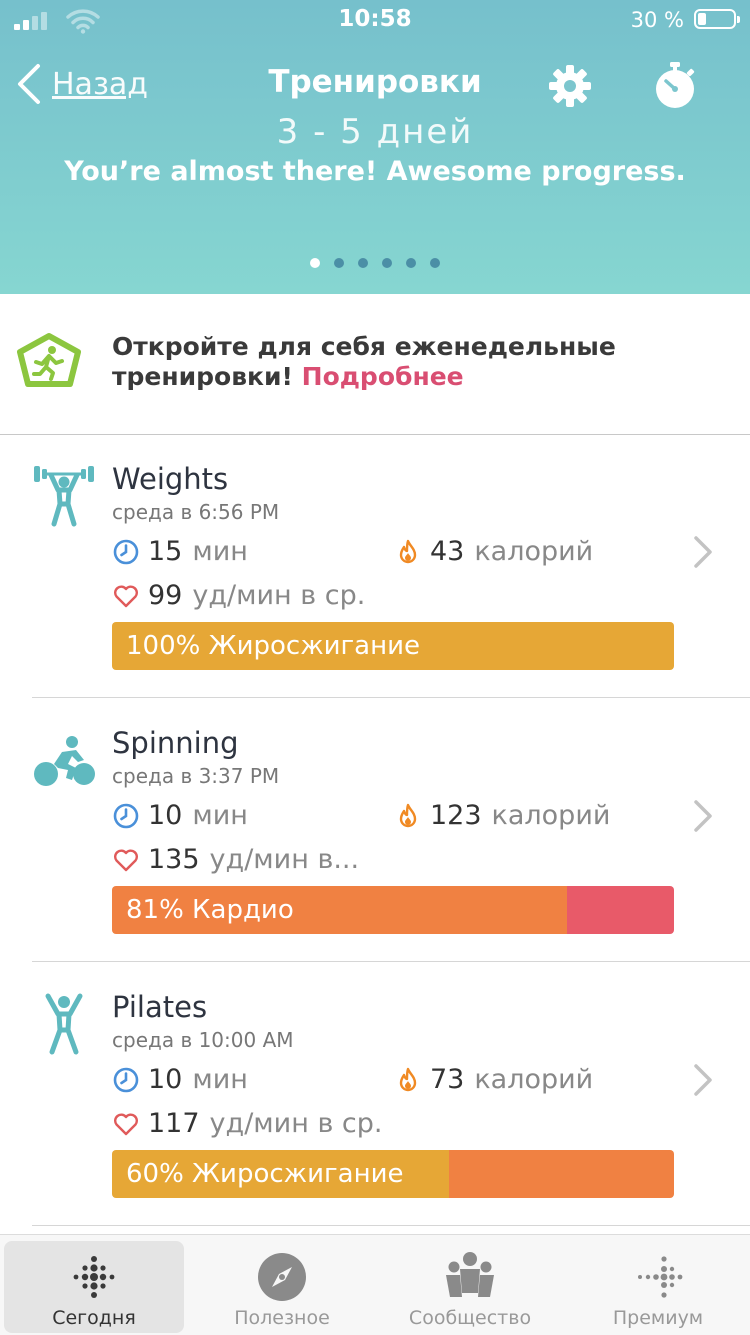 This screenshot has width=750, height=1335. What do you see at coordinates (160, 1007) in the screenshot?
I see `workout-name: Pilates` at bounding box center [160, 1007].